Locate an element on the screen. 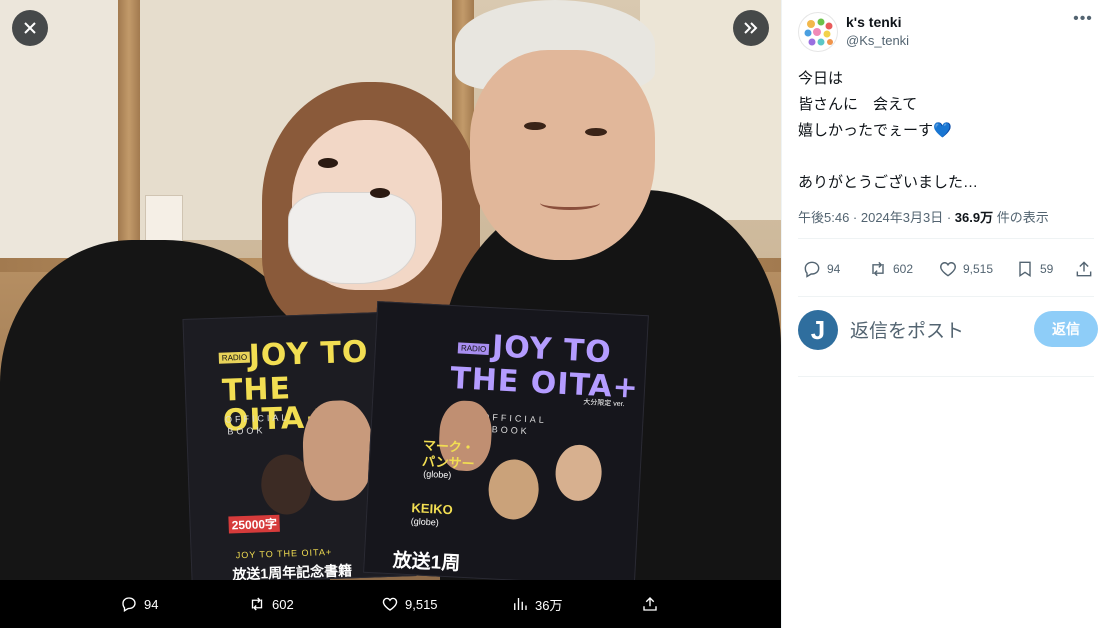 The image size is (1109, 628). reply-composer: J 返信をポスト 返信 is located at coordinates (948, 330).